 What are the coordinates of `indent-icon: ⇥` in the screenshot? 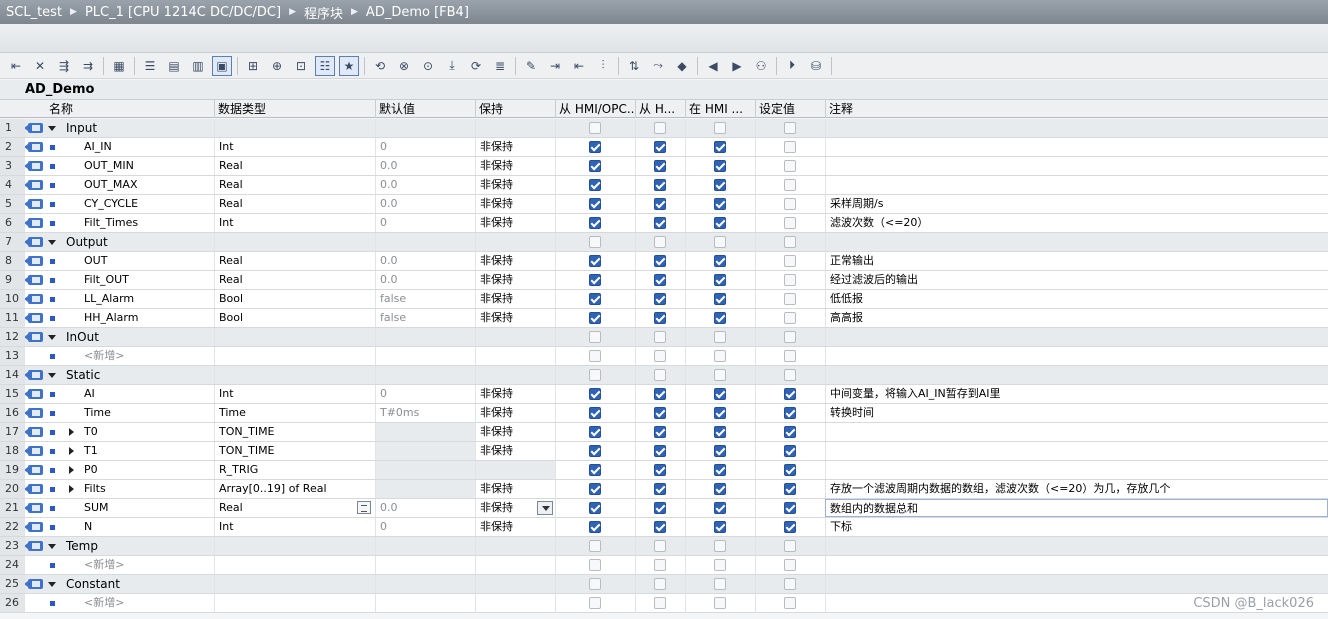 It's located at (555, 66).